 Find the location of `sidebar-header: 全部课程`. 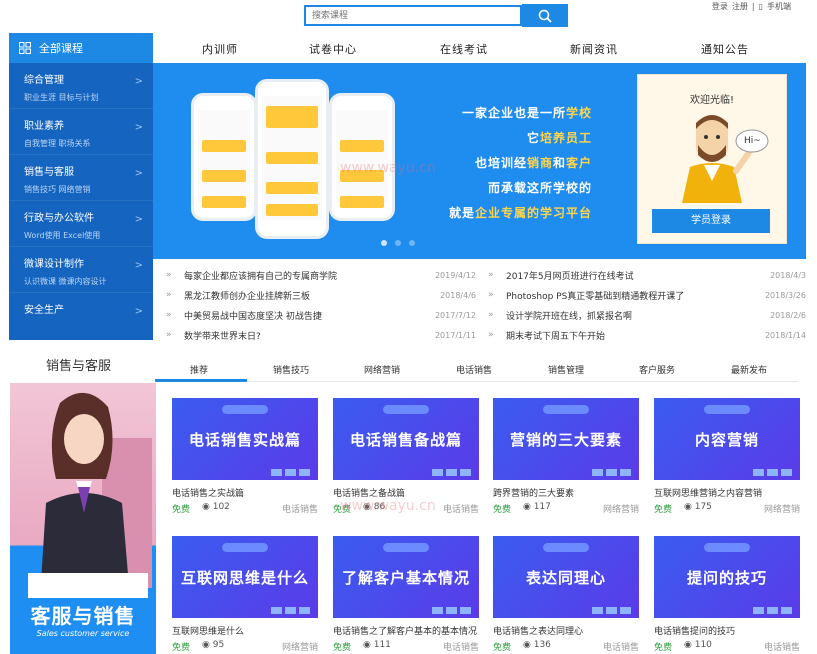

sidebar-header: 全部课程 is located at coordinates (81, 48).